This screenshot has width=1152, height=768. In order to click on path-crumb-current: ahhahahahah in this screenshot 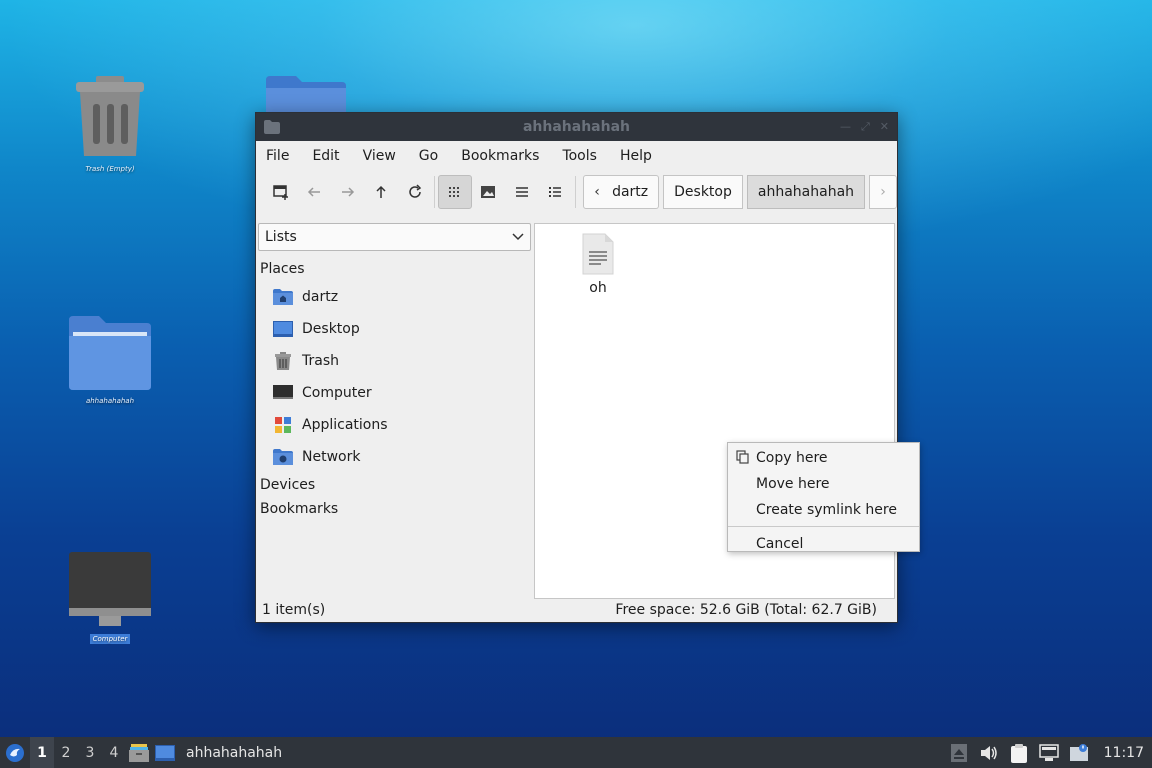, I will do `click(806, 192)`.